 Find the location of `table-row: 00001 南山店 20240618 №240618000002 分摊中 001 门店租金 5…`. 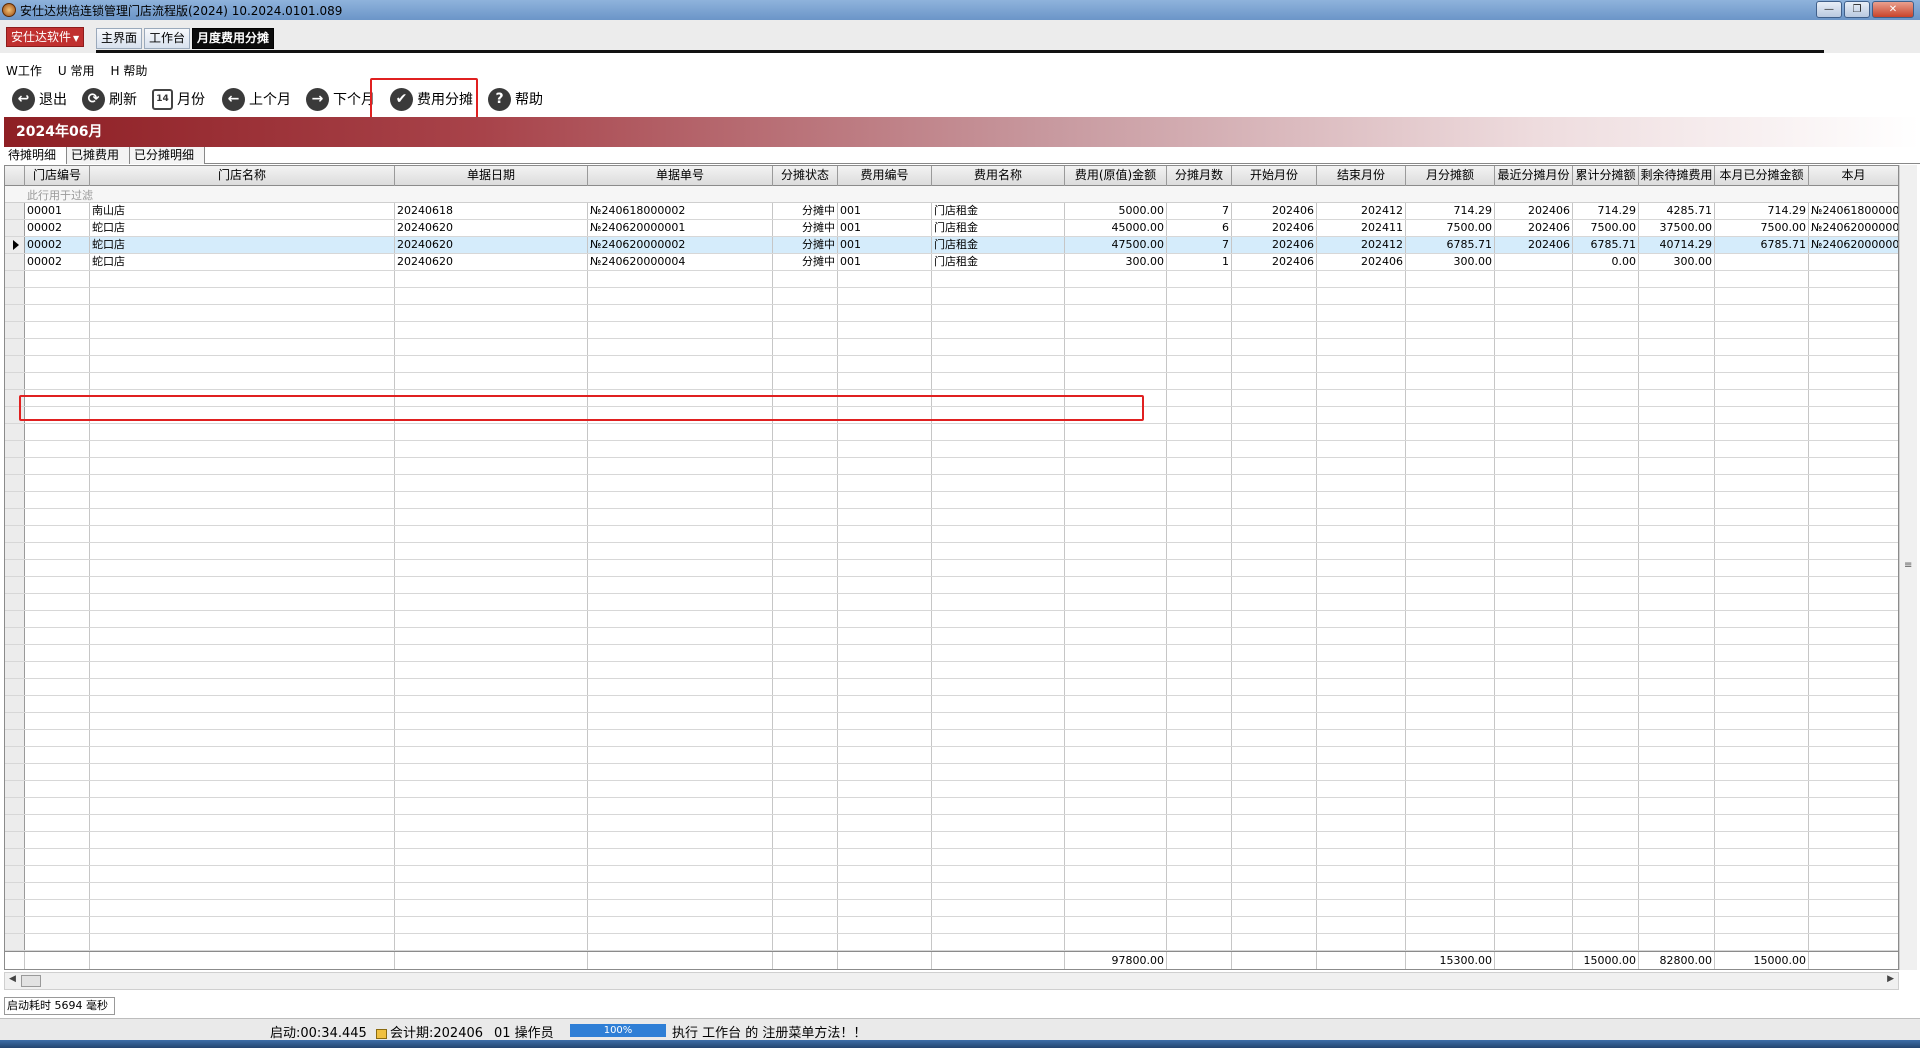

table-row: 00001 南山店 20240618 №240618000002 分摊中 001 门店租金 5… is located at coordinates (951, 211).